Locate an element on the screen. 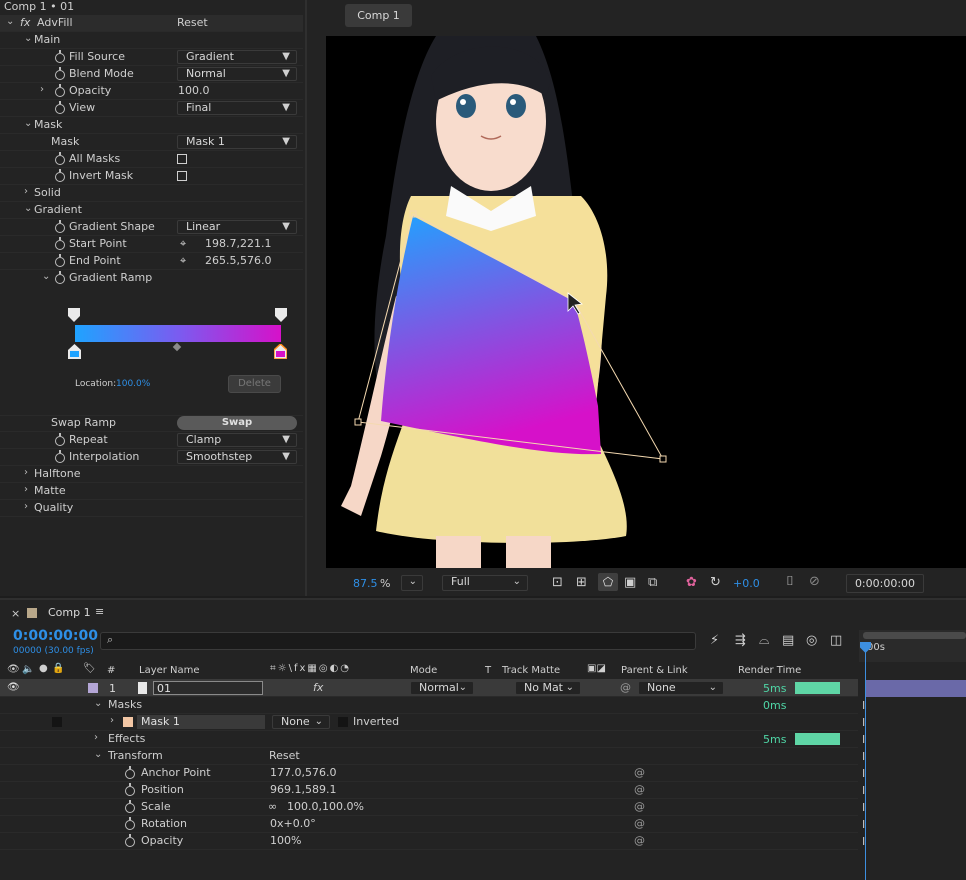  mask-color-swatch is located at coordinates (128, 722).